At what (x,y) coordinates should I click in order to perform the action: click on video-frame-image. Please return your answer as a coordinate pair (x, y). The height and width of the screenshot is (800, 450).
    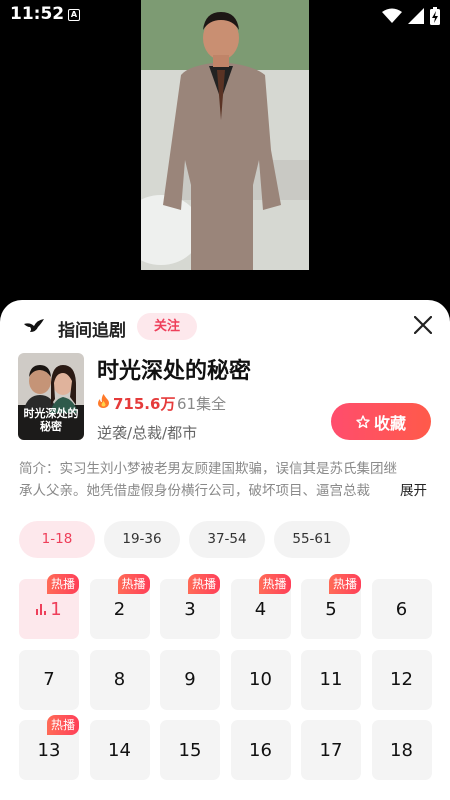
    Looking at the image, I should click on (225, 135).